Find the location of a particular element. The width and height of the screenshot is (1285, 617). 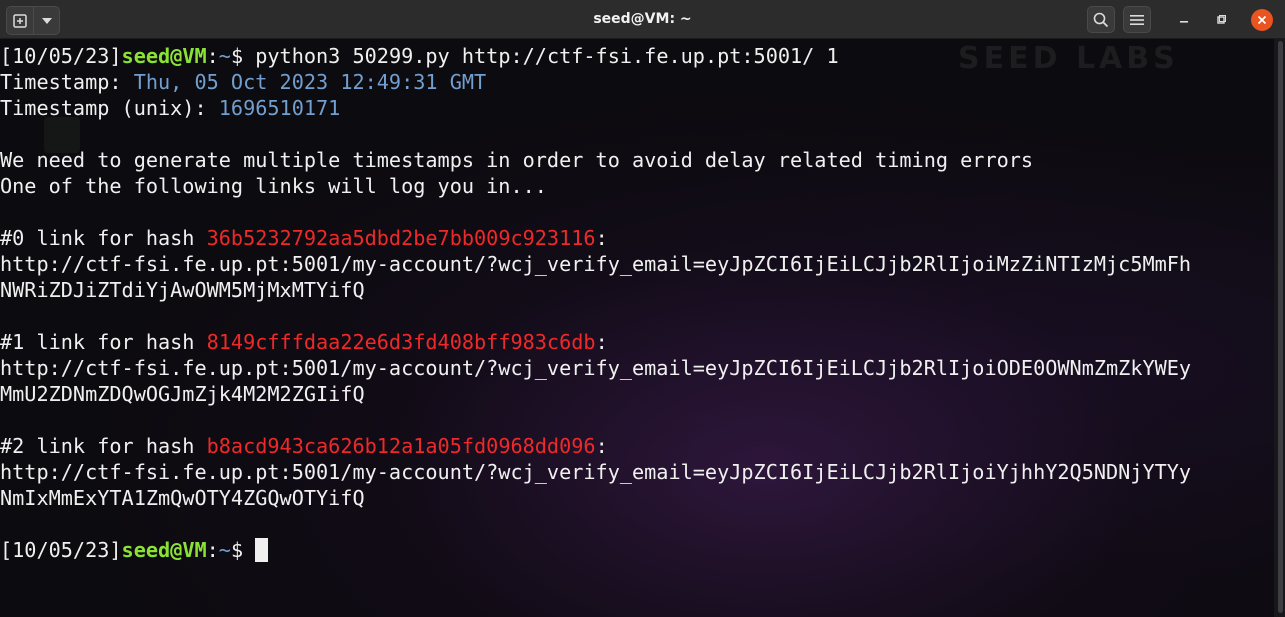

link-label: #0 link for hash is located at coordinates (103, 238).